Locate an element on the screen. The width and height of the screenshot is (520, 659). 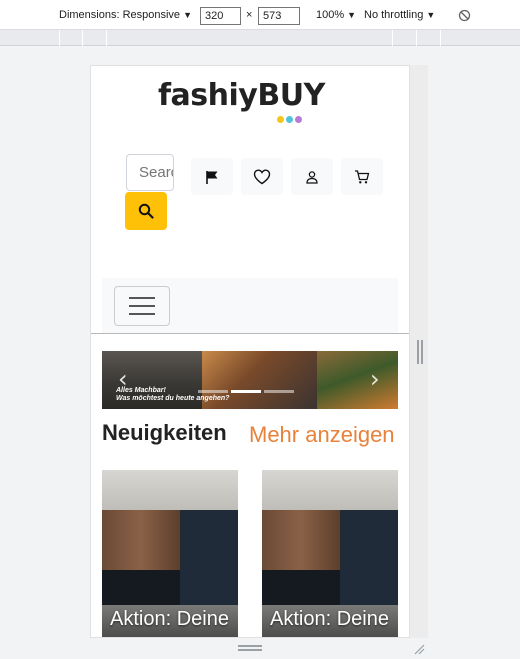
logo-dots is located at coordinates (290, 119).